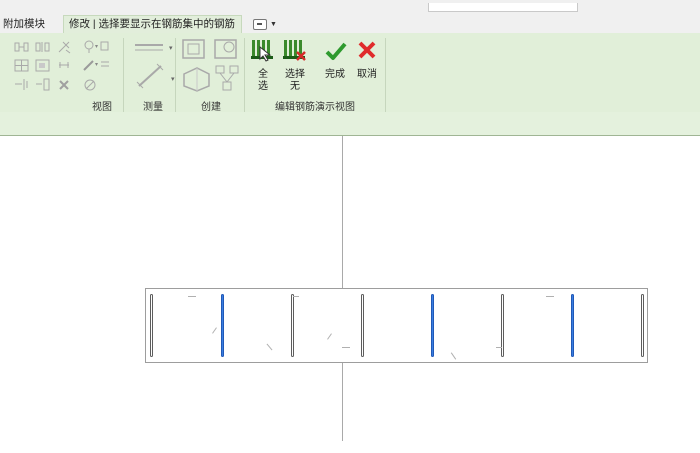 This screenshot has height=453, width=700. What do you see at coordinates (335, 74) in the screenshot?
I see `finish-label: 完成` at bounding box center [335, 74].